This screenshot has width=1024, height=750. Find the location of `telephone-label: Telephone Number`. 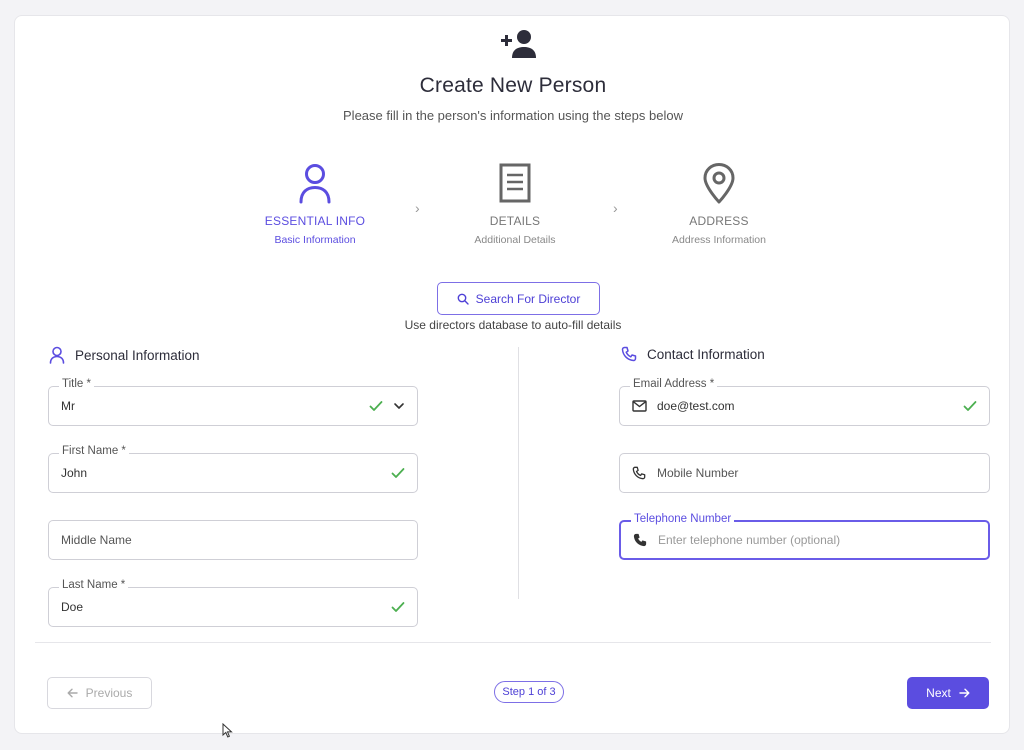

telephone-label: Telephone Number is located at coordinates (683, 519).